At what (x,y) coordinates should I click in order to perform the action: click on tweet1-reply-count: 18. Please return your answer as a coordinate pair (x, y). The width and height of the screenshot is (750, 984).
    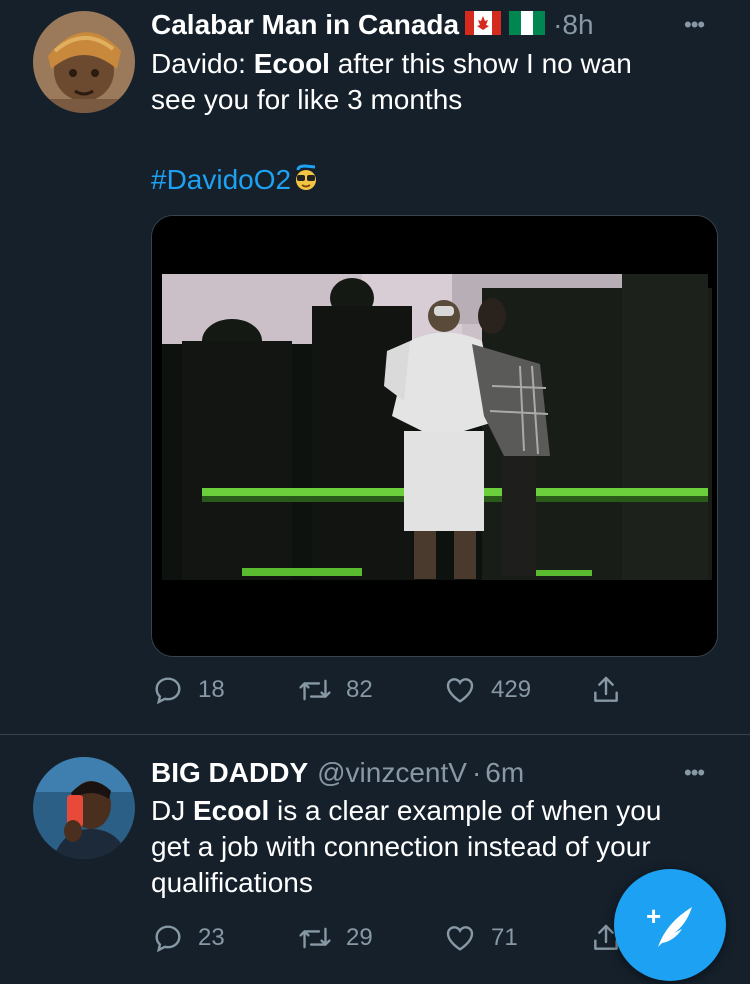
    Looking at the image, I should click on (211, 689).